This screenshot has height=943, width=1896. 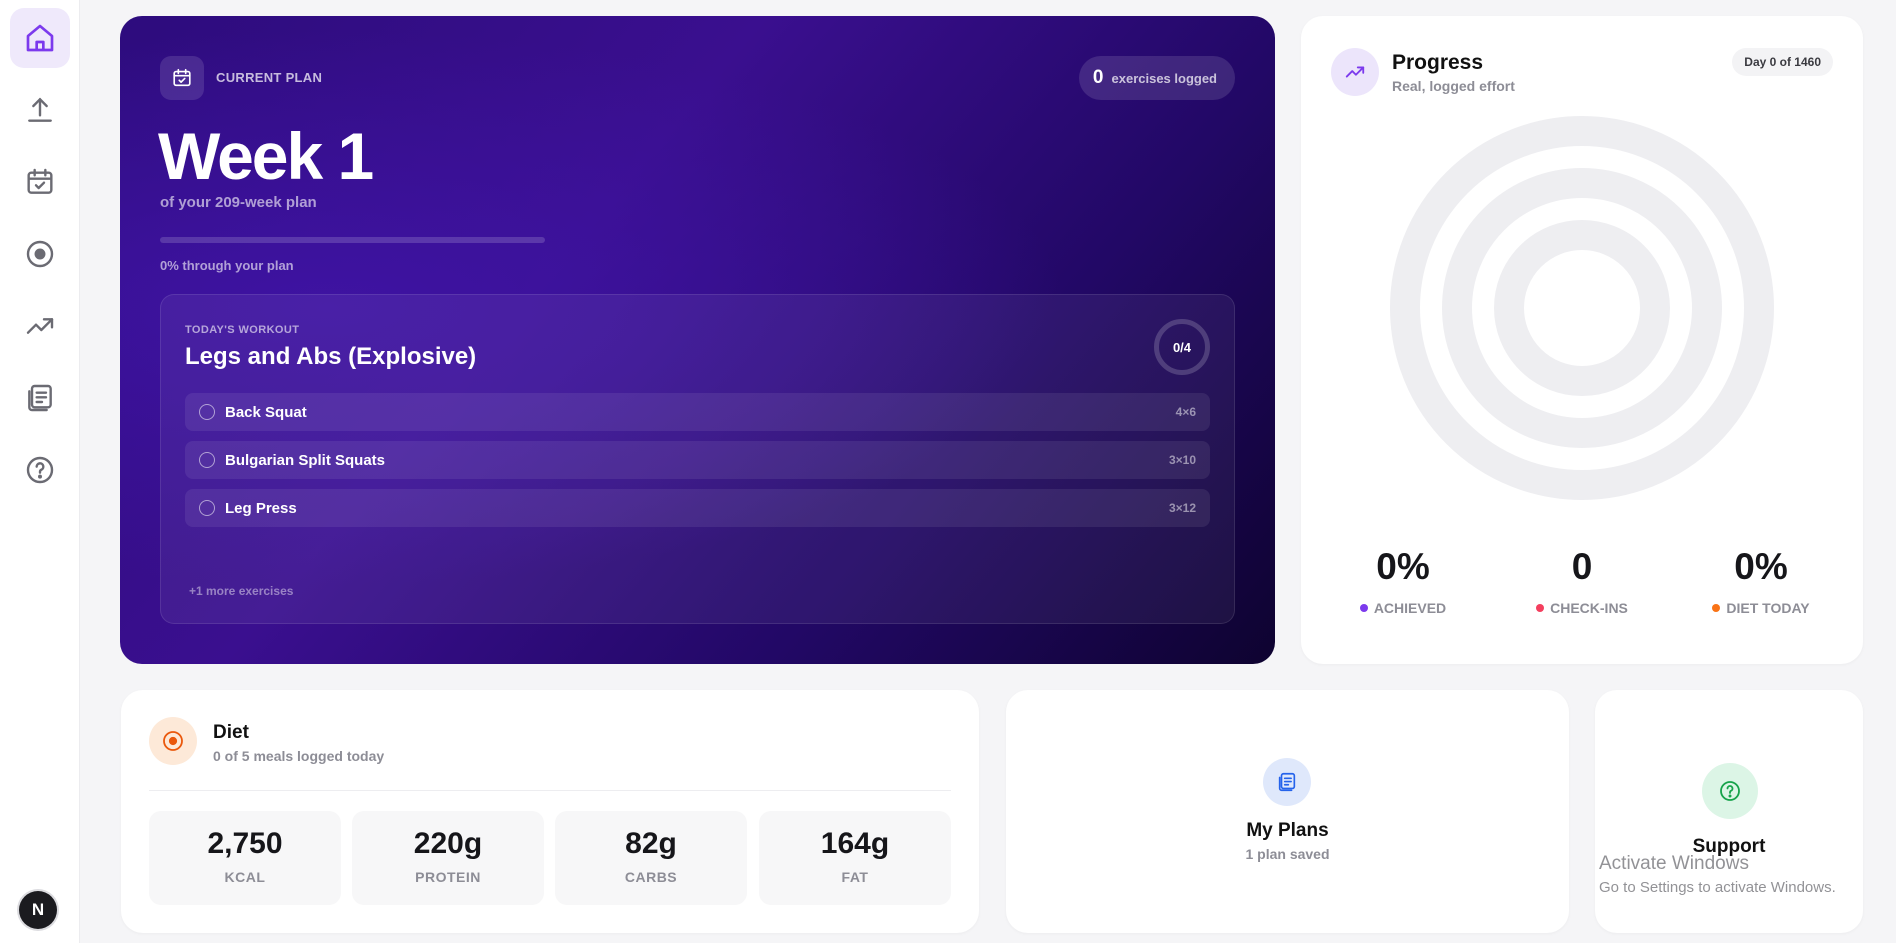 What do you see at coordinates (1438, 62) in the screenshot?
I see `progress-title: Progress` at bounding box center [1438, 62].